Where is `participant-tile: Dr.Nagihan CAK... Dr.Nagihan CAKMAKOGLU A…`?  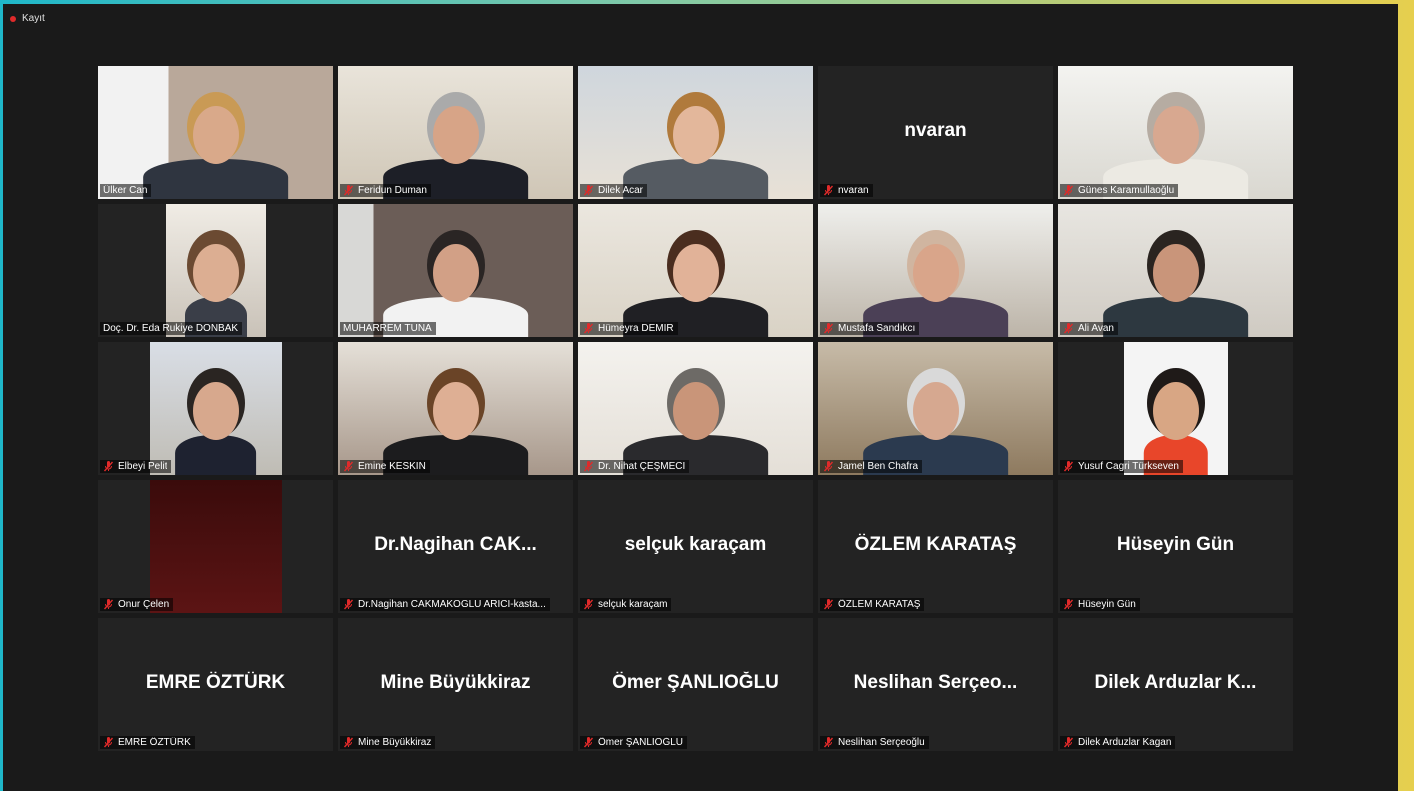 participant-tile: Dr.Nagihan CAK... Dr.Nagihan CAKMAKOGLU A… is located at coordinates (455, 546).